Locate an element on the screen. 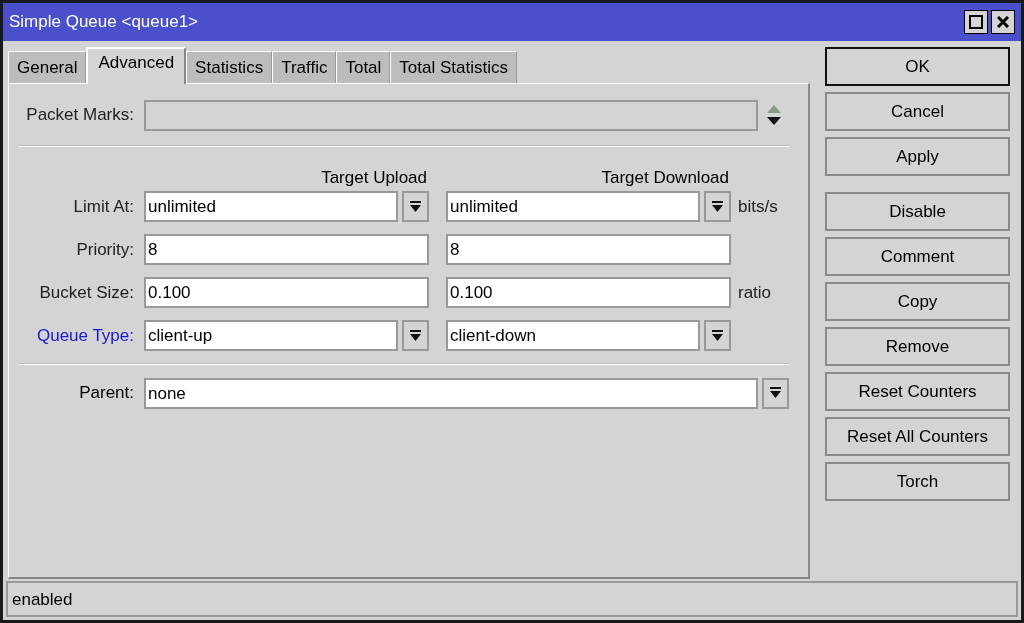 The image size is (1024, 623). dialog-button: Copy is located at coordinates (917, 301).